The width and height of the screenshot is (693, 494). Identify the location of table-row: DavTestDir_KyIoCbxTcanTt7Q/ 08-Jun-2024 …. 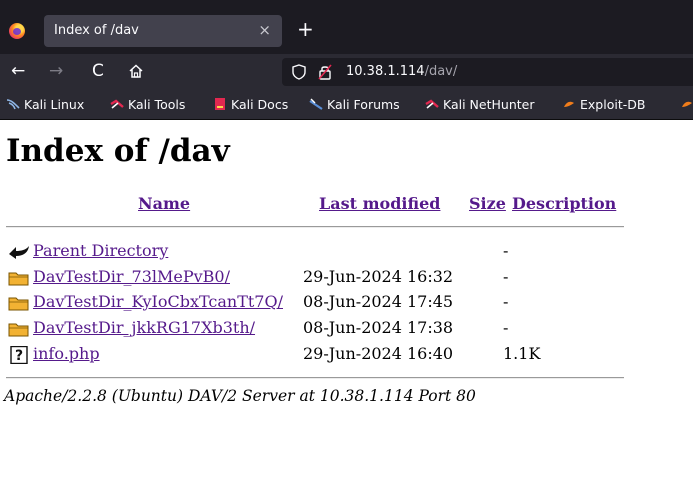
(316, 305).